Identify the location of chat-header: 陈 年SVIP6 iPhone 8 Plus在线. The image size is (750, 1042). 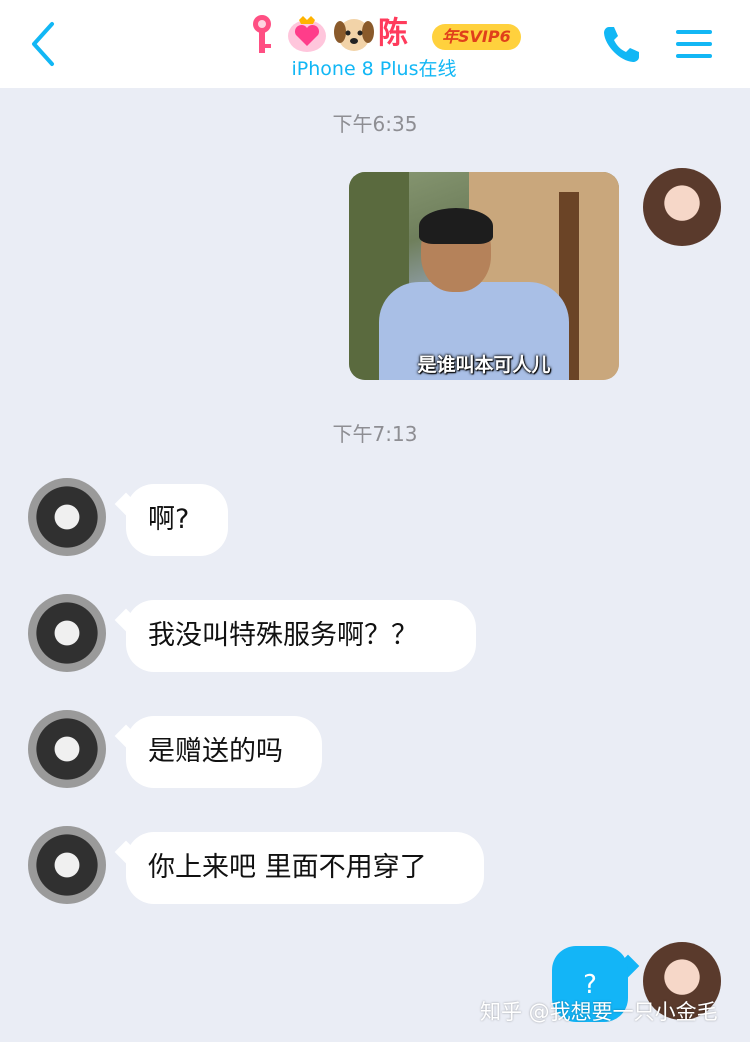
(375, 44).